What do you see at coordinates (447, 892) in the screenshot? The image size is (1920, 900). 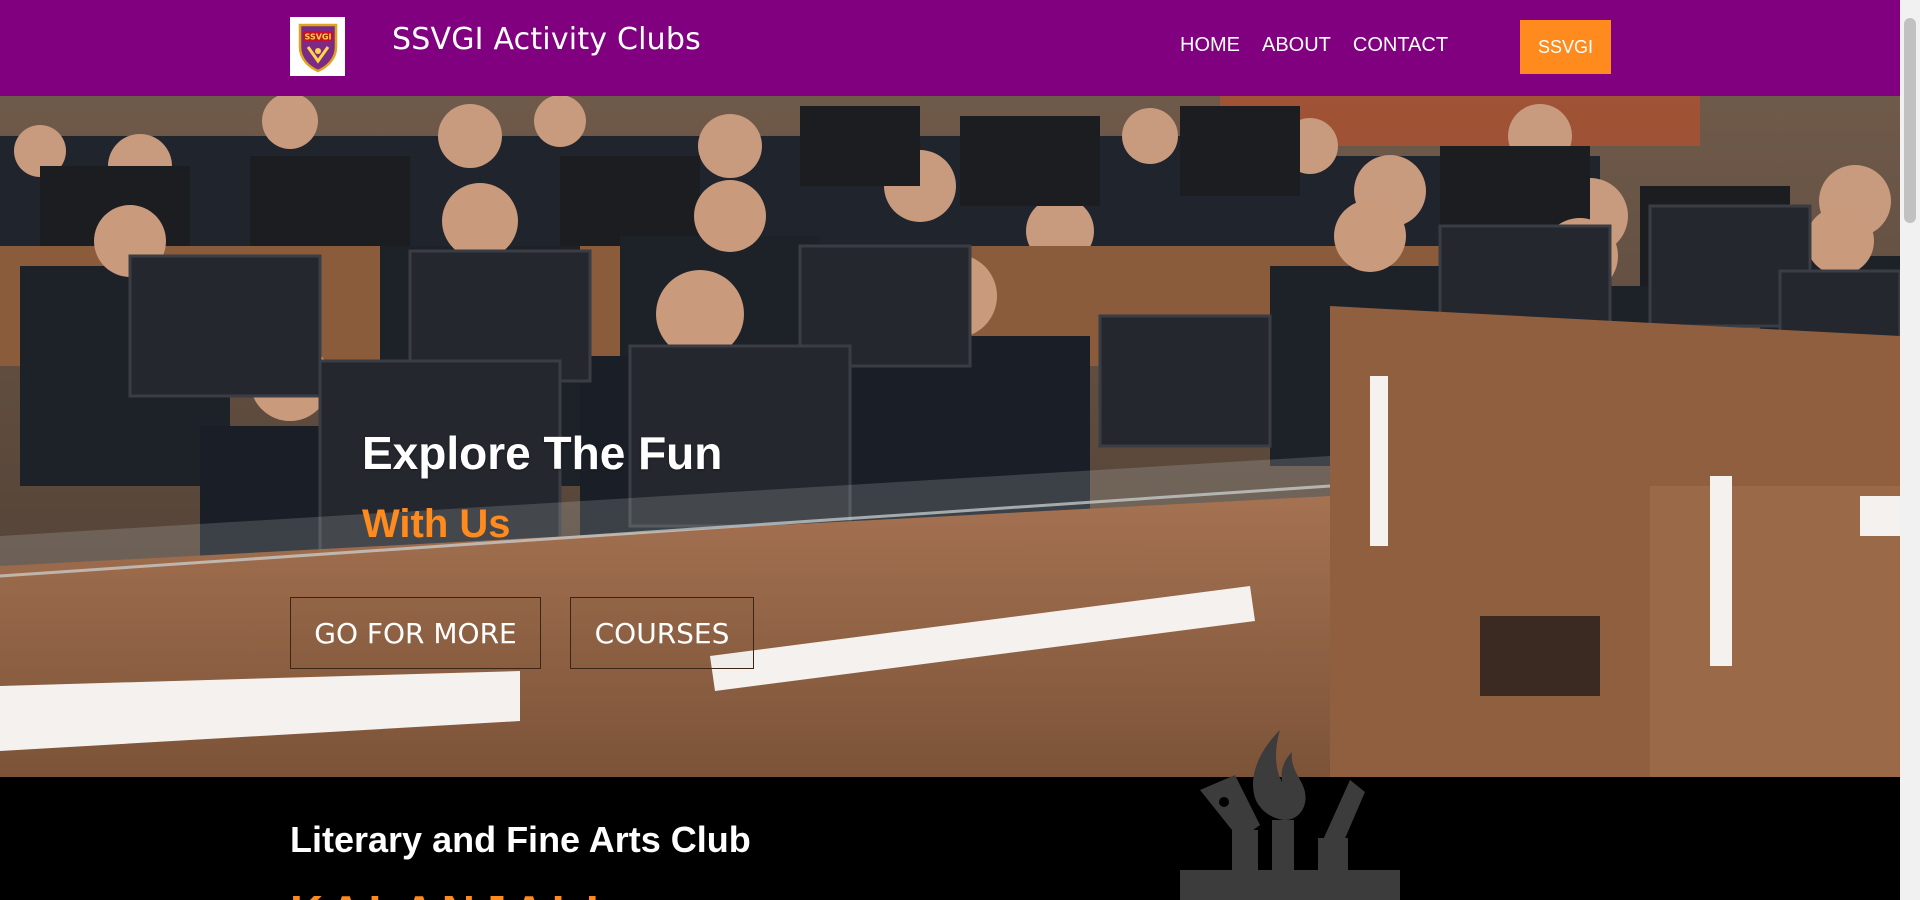 I see `section-subtitle: KALANJALI` at bounding box center [447, 892].